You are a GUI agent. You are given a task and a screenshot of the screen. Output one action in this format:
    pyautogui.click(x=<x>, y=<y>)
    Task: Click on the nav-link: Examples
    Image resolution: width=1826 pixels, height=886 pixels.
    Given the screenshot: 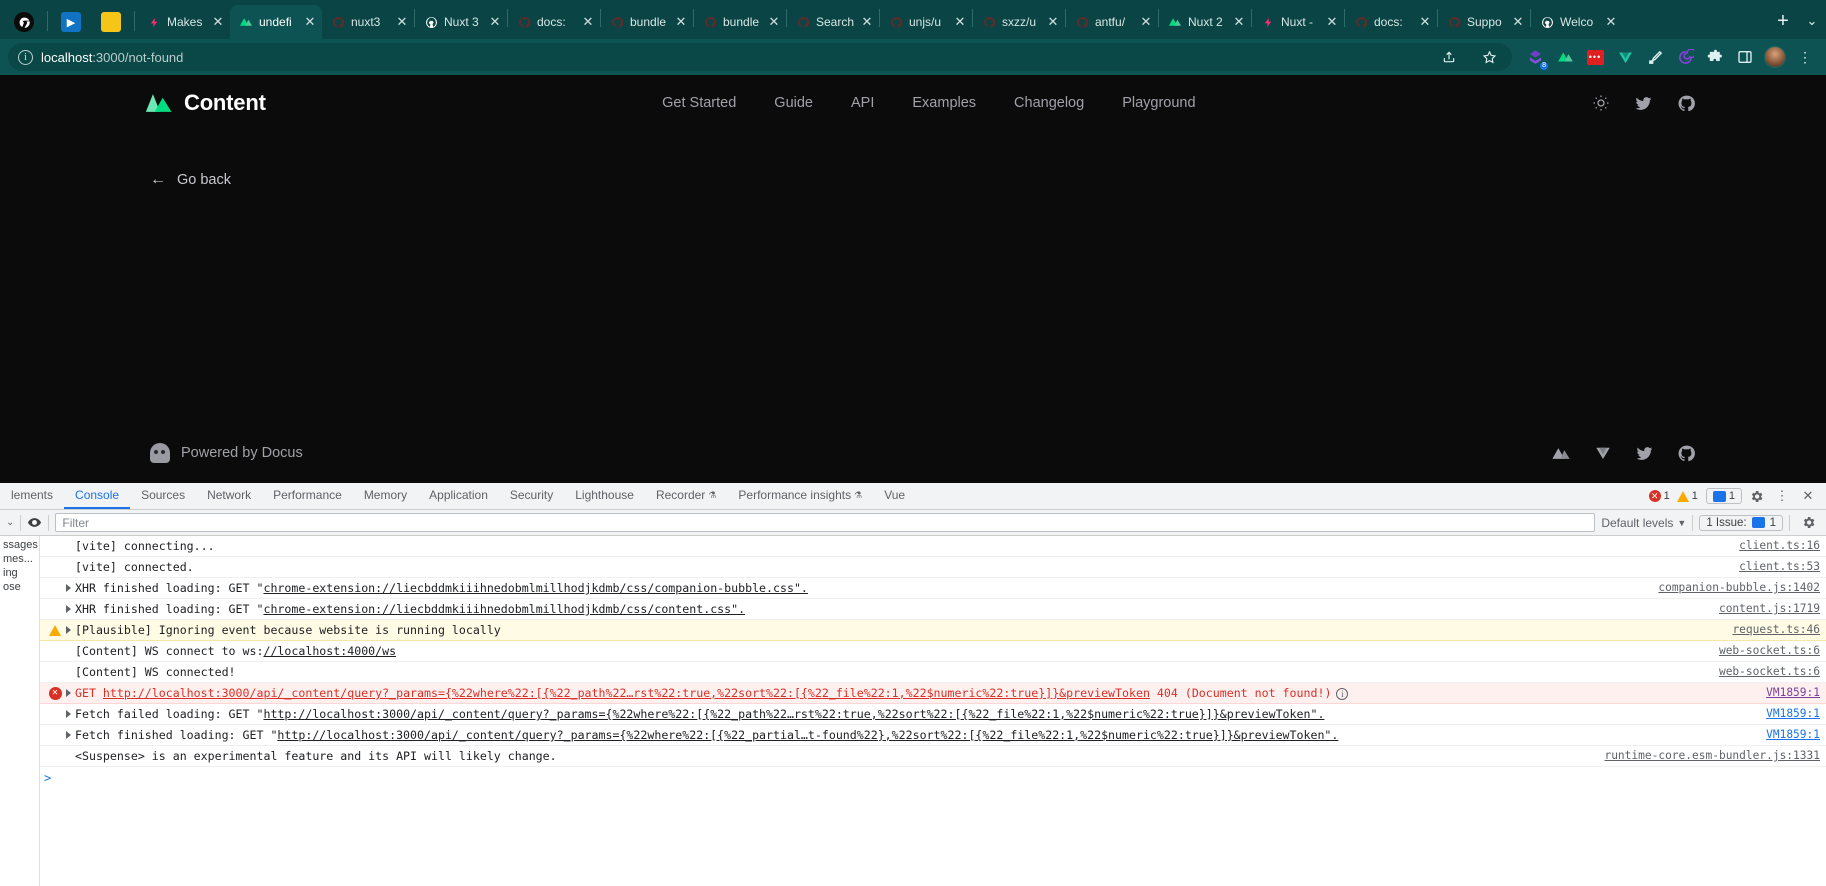 What is the action you would take?
    pyautogui.click(x=944, y=103)
    